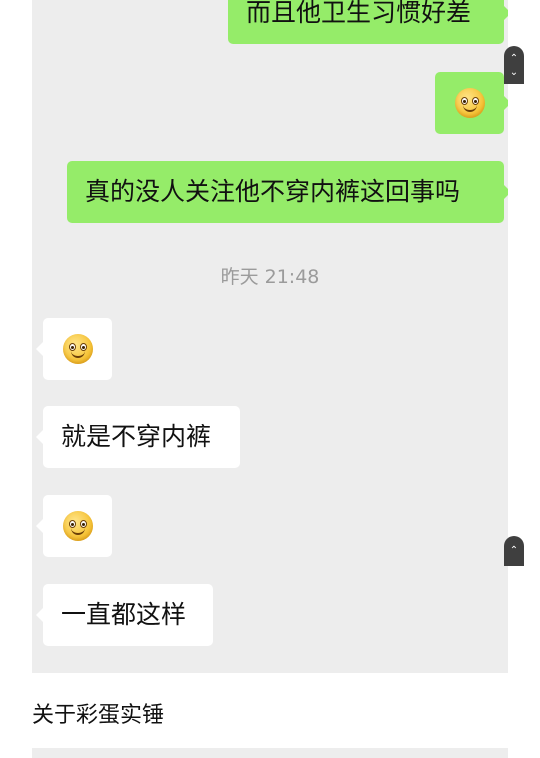  What do you see at coordinates (514, 65) in the screenshot?
I see `scroll-up-down-button: ⌃ ⌄` at bounding box center [514, 65].